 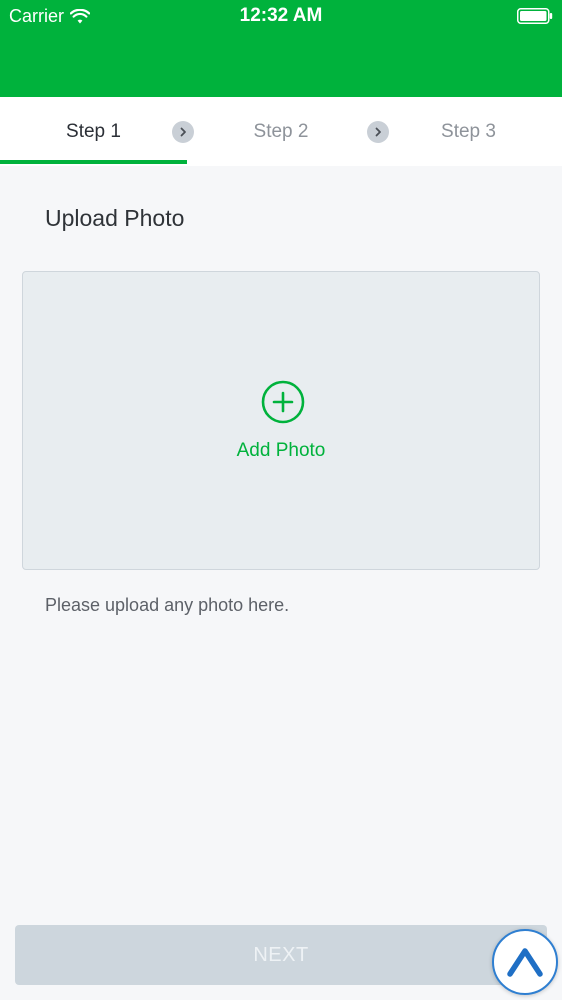 I want to click on next-button: NEXT, so click(x=281, y=955).